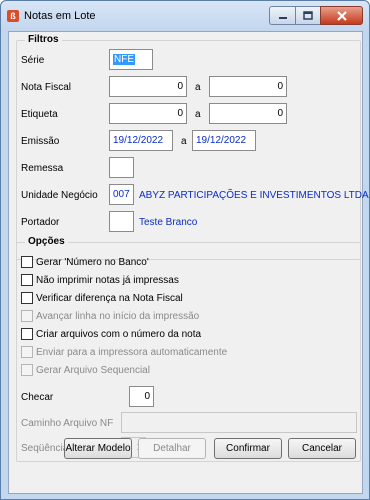  What do you see at coordinates (185, 16) in the screenshot?
I see `title-bar: ß Notas em Lote` at bounding box center [185, 16].